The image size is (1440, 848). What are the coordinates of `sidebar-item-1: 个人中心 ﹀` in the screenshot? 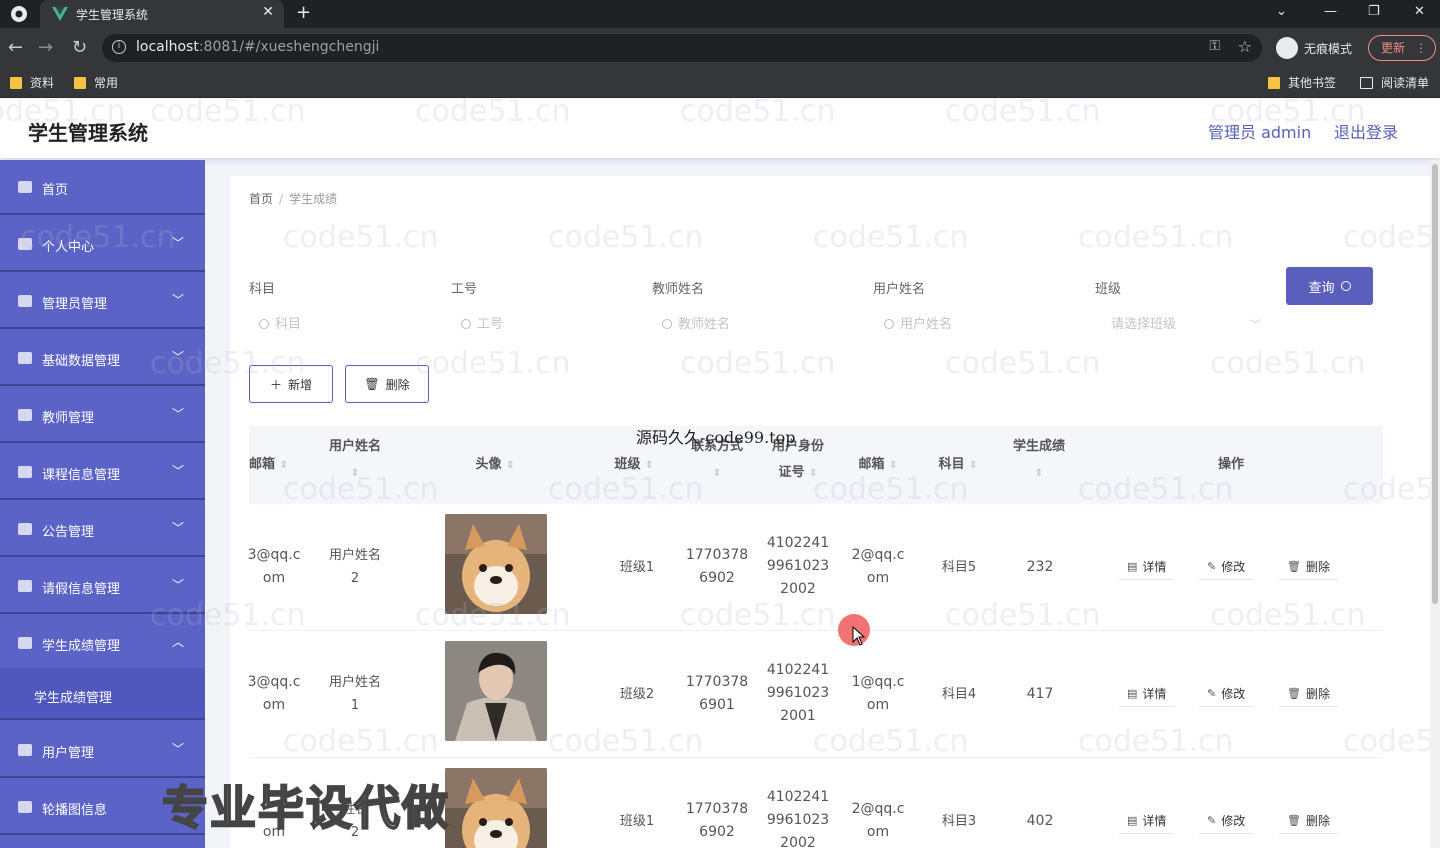 It's located at (102, 244).